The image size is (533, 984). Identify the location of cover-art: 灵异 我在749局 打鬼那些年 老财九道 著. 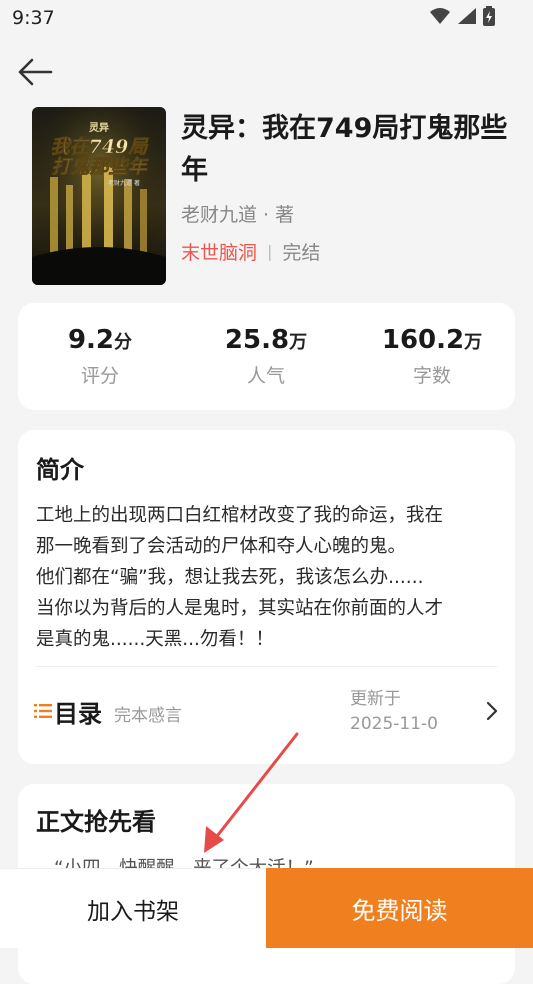
(99, 196).